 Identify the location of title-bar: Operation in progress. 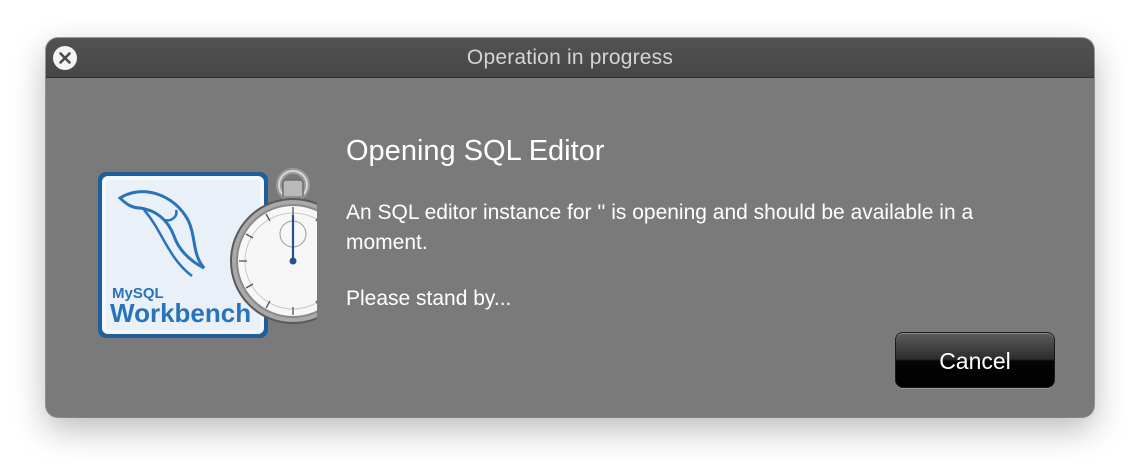
(570, 58).